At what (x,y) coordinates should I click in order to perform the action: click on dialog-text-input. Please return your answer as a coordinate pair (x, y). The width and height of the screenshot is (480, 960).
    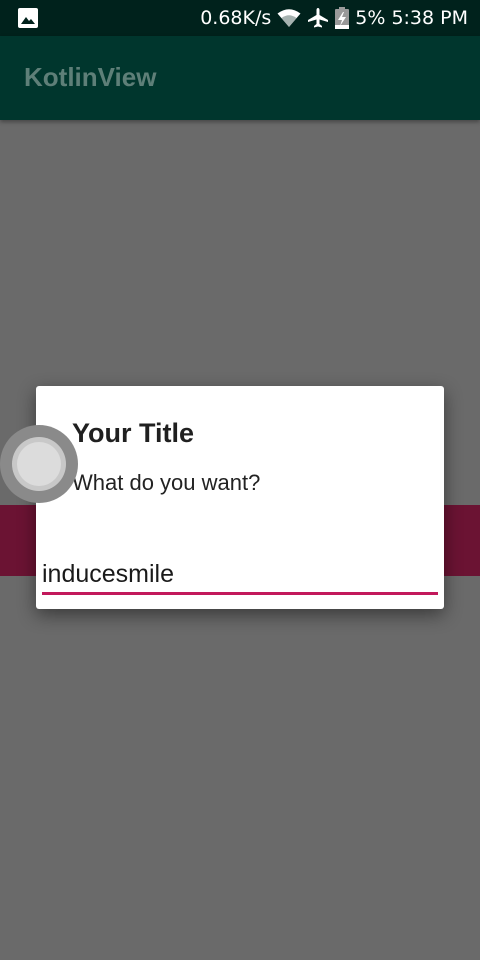
    Looking at the image, I should click on (240, 575).